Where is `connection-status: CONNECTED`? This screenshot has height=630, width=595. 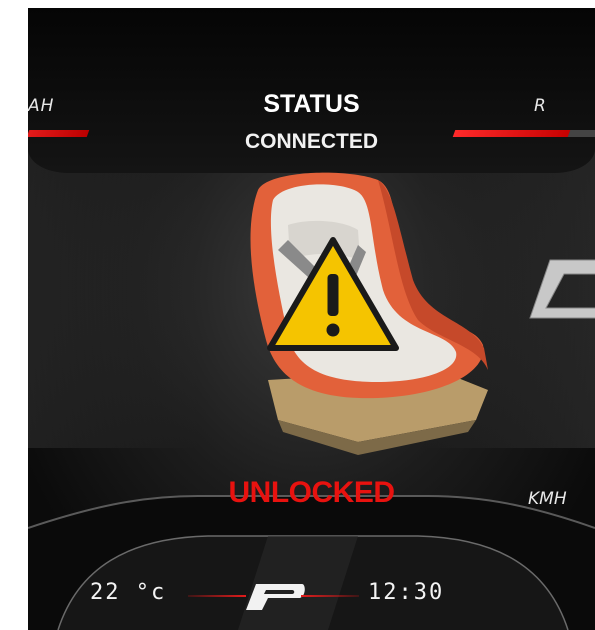
connection-status: CONNECTED is located at coordinates (311, 141).